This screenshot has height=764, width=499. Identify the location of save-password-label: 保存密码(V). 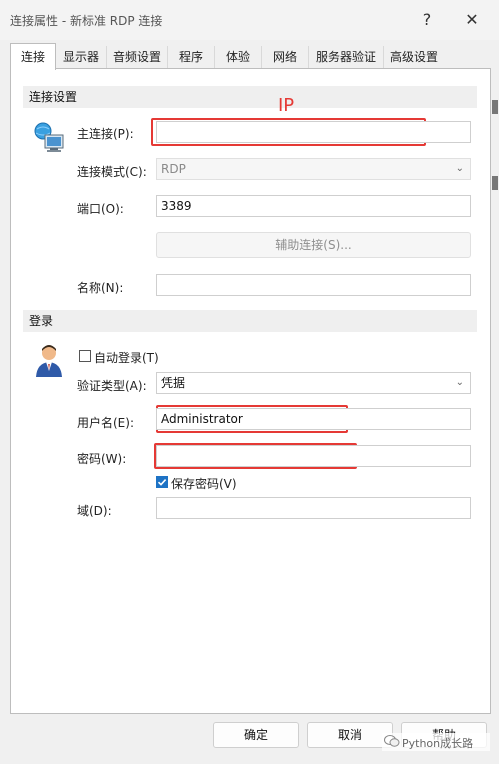
(204, 484).